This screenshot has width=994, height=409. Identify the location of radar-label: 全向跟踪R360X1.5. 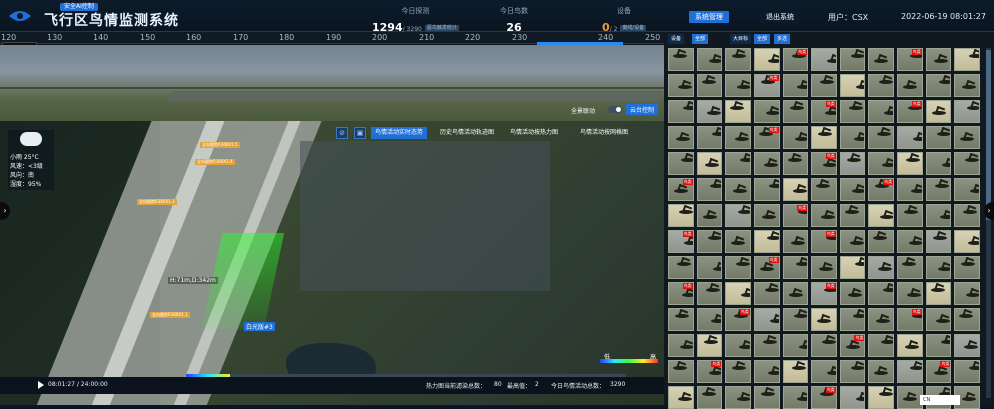
(220, 145).